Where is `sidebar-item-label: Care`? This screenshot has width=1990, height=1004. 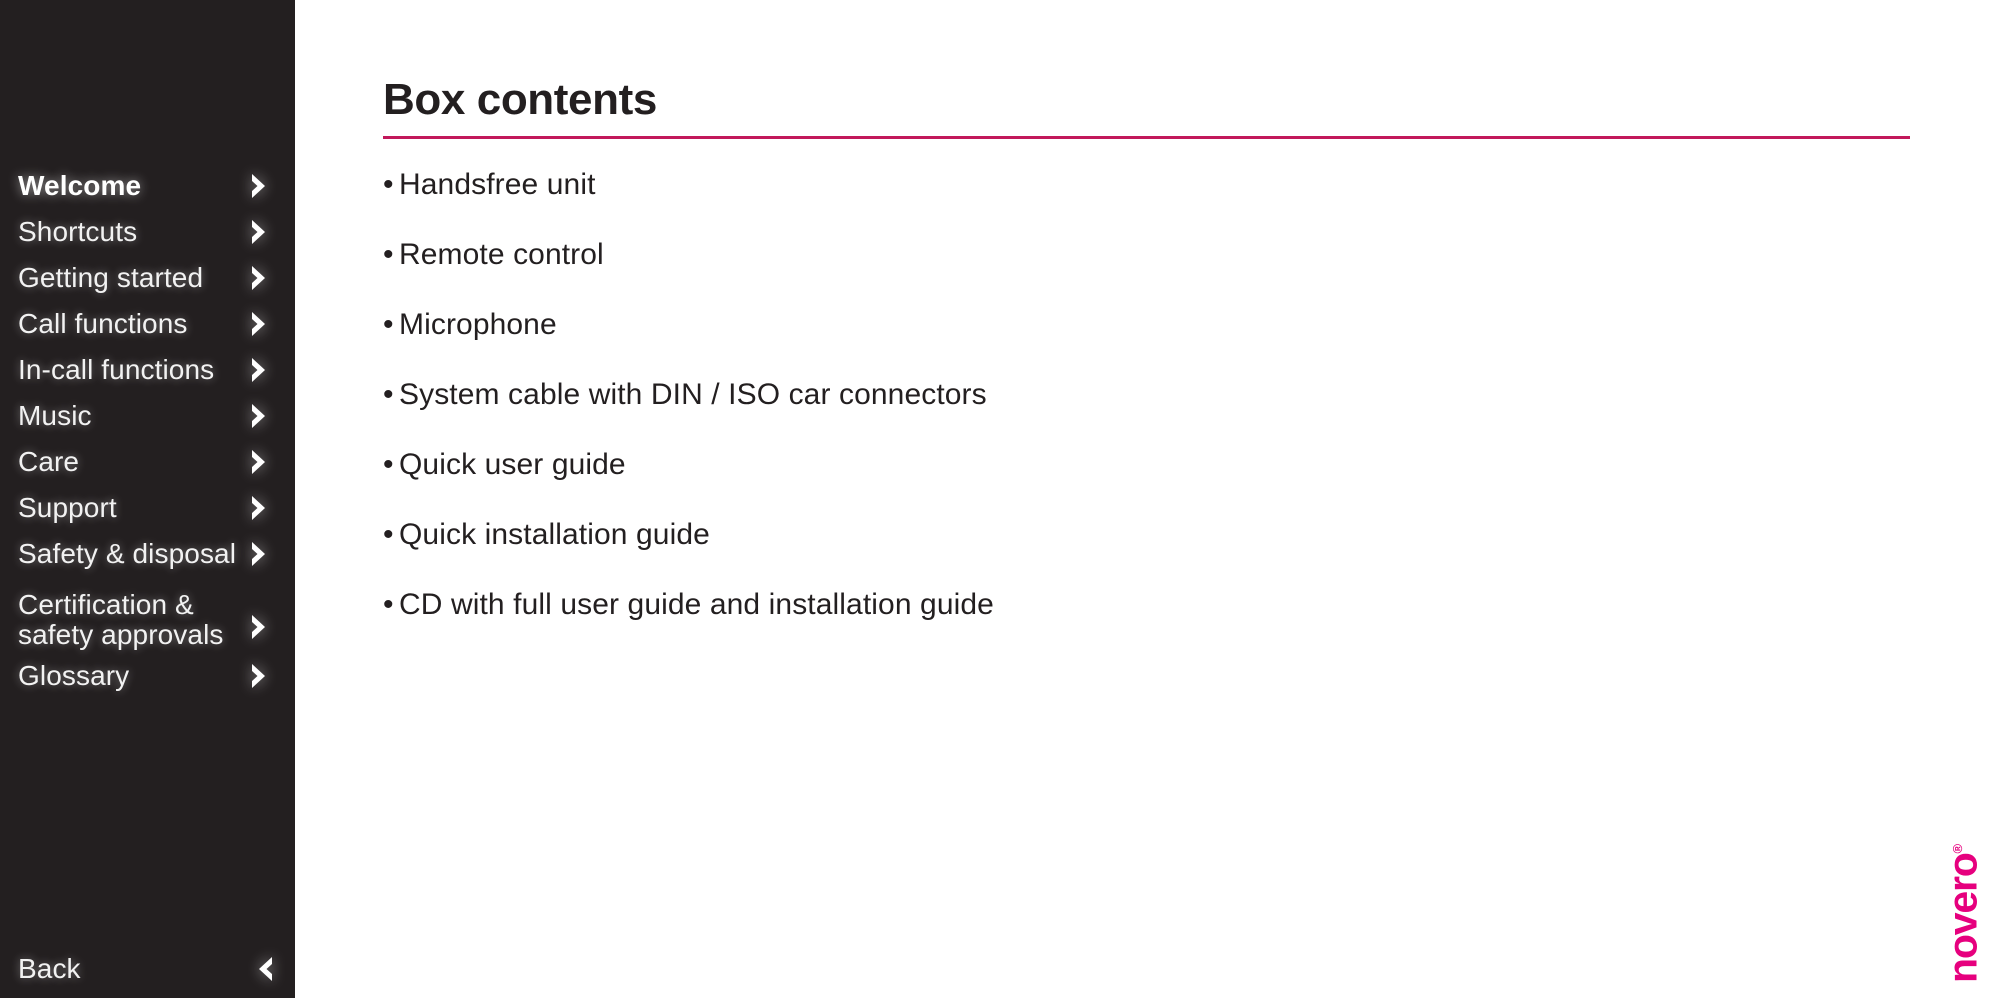 sidebar-item-label: Care is located at coordinates (49, 461).